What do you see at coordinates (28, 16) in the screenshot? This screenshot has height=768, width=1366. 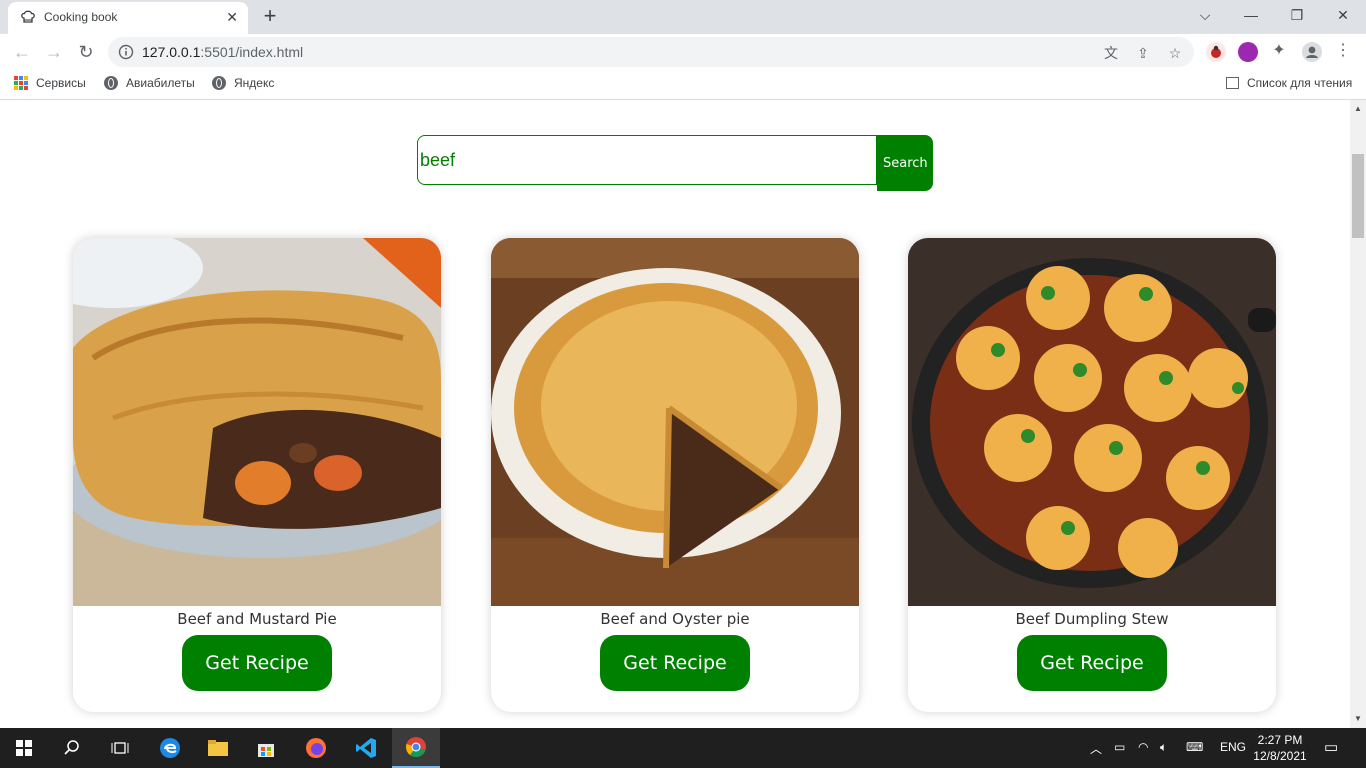 I see `chef-hat-icon` at bounding box center [28, 16].